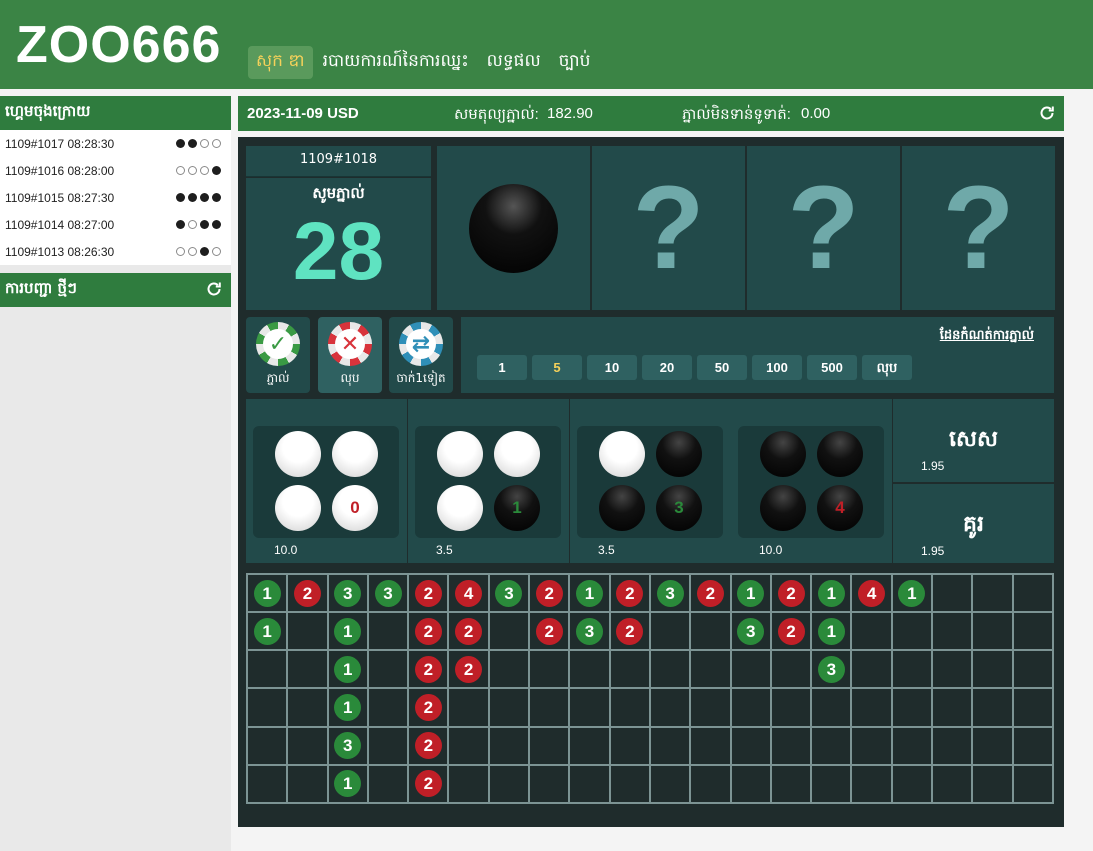 The width and height of the screenshot is (1093, 851). Describe the element at coordinates (502, 367) in the screenshot. I see `amount-button-1: 1` at that location.